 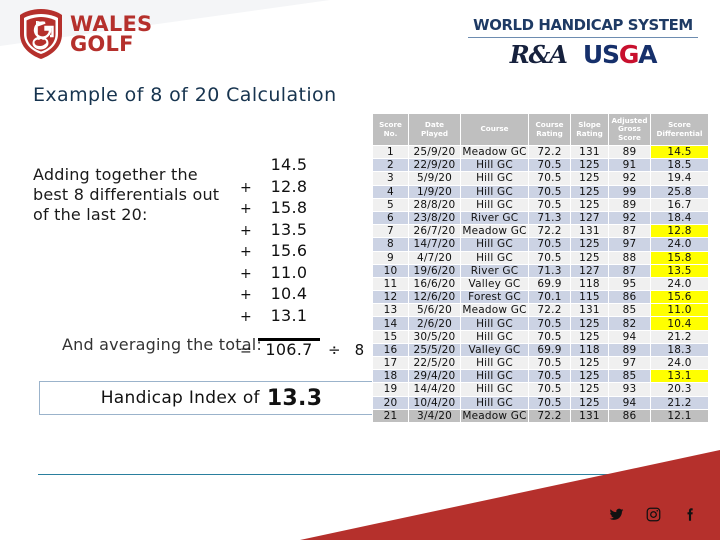 I want to click on social-links, so click(x=653, y=514).